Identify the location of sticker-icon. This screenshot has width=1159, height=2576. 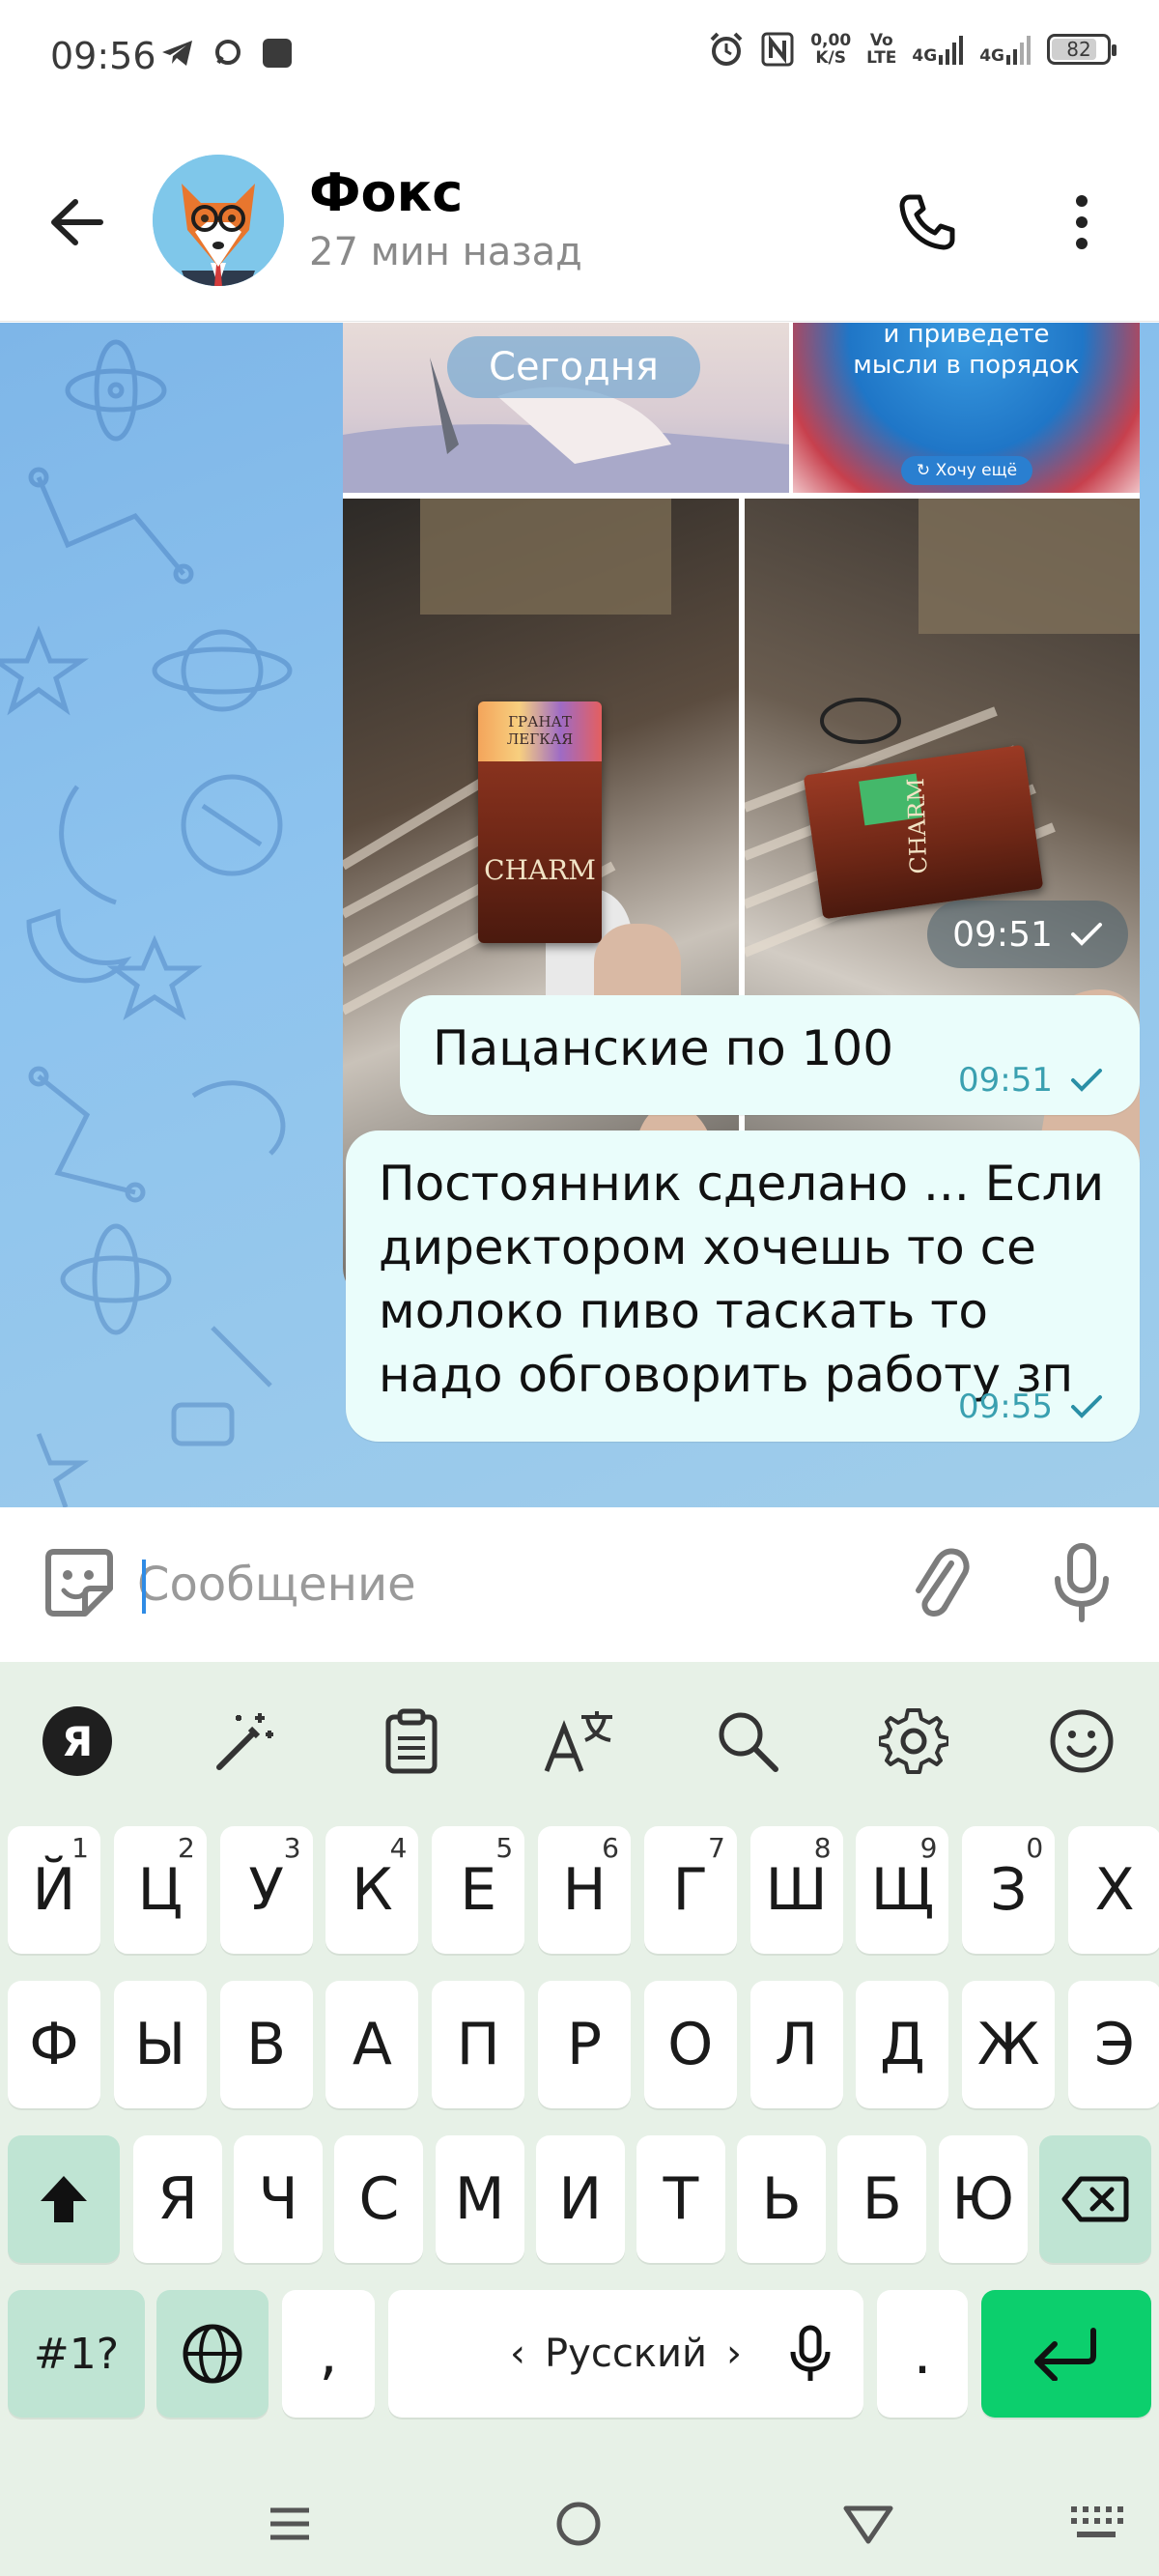
(79, 1583).